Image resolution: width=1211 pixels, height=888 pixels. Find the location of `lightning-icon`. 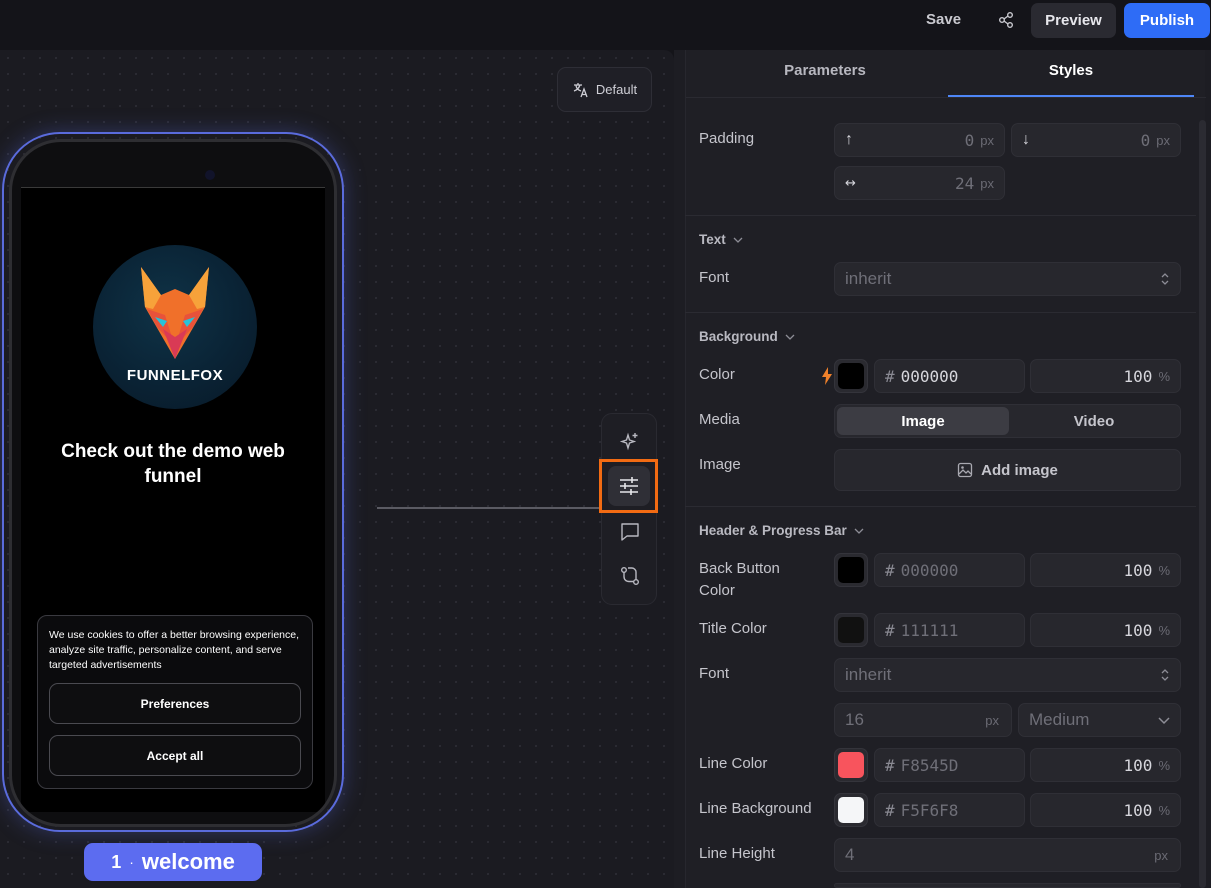

lightning-icon is located at coordinates (827, 376).